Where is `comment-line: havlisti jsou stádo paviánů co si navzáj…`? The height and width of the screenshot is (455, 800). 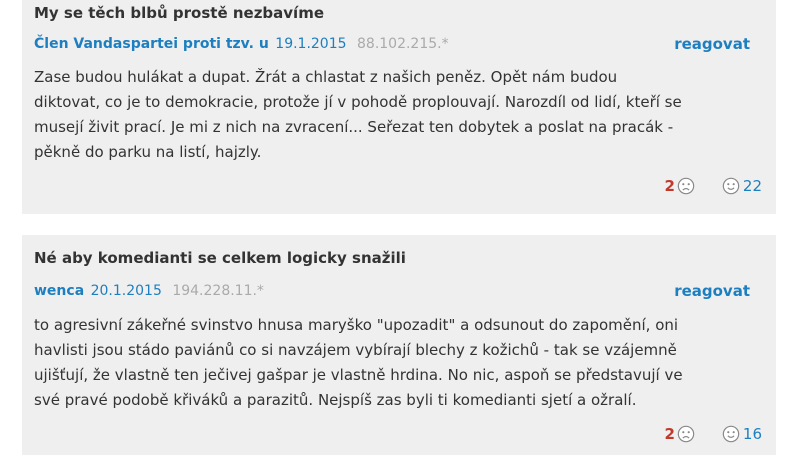
comment-line: havlisti jsou stádo paviánů co si navzáj… is located at coordinates (355, 350).